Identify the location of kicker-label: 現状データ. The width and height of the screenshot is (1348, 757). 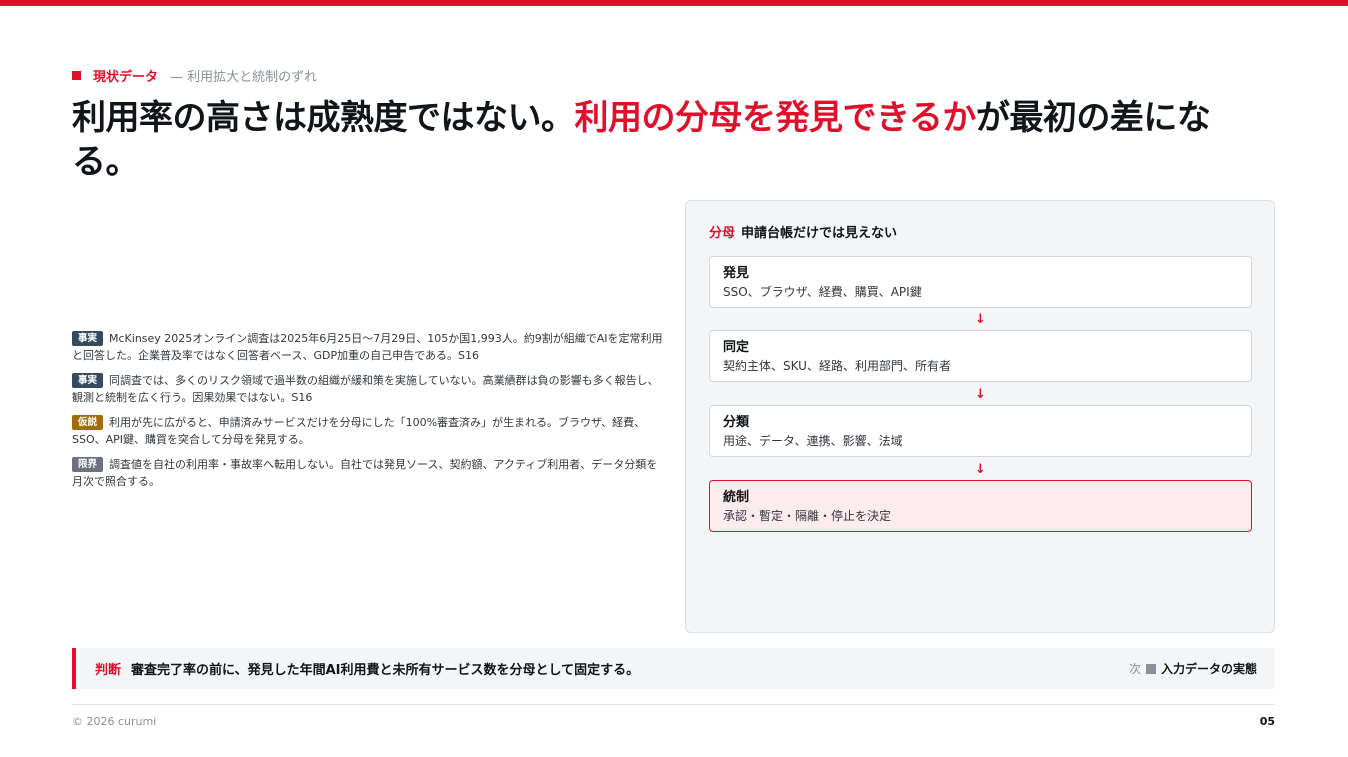
(126, 77).